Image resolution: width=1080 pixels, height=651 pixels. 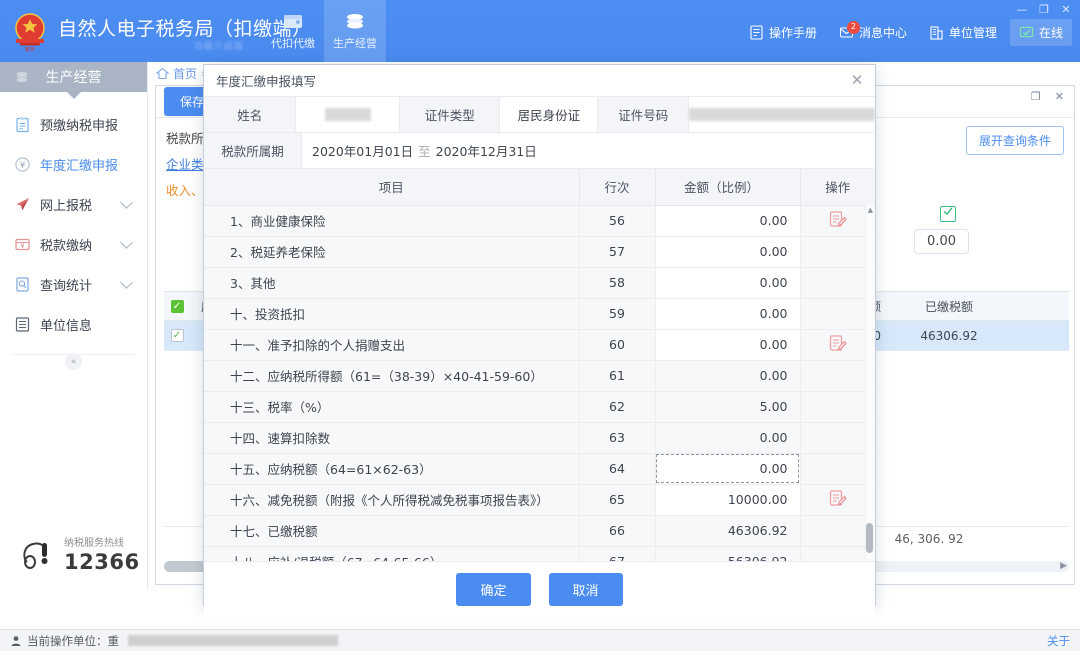 What do you see at coordinates (539, 469) in the screenshot?
I see `declaration-row: 十五、应纳税额（64=61×62-63） 64 0.00` at bounding box center [539, 469].